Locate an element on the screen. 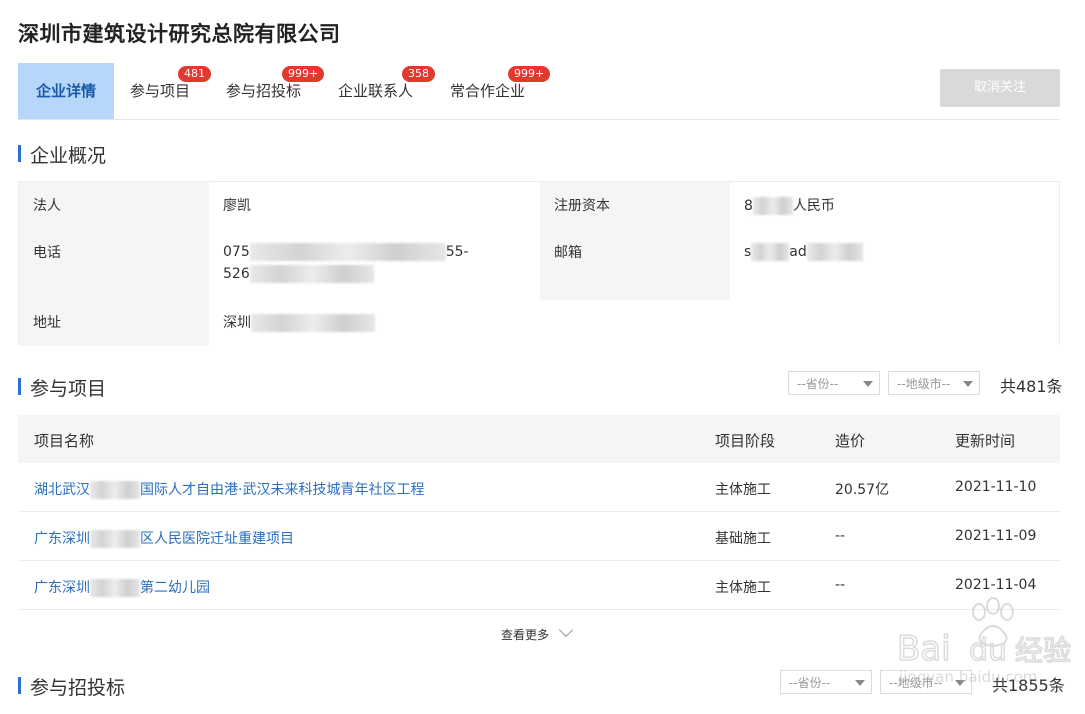  svg-text: du is located at coordinates (988, 650).